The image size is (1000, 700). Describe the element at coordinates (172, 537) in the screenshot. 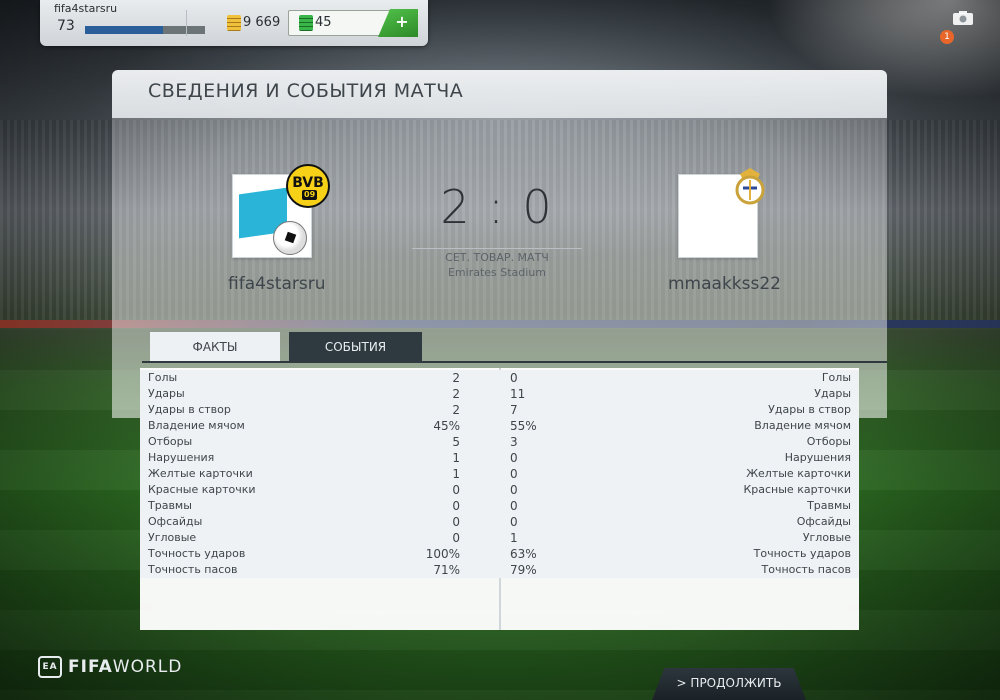

I see `stat-label-home: Угловые` at that location.